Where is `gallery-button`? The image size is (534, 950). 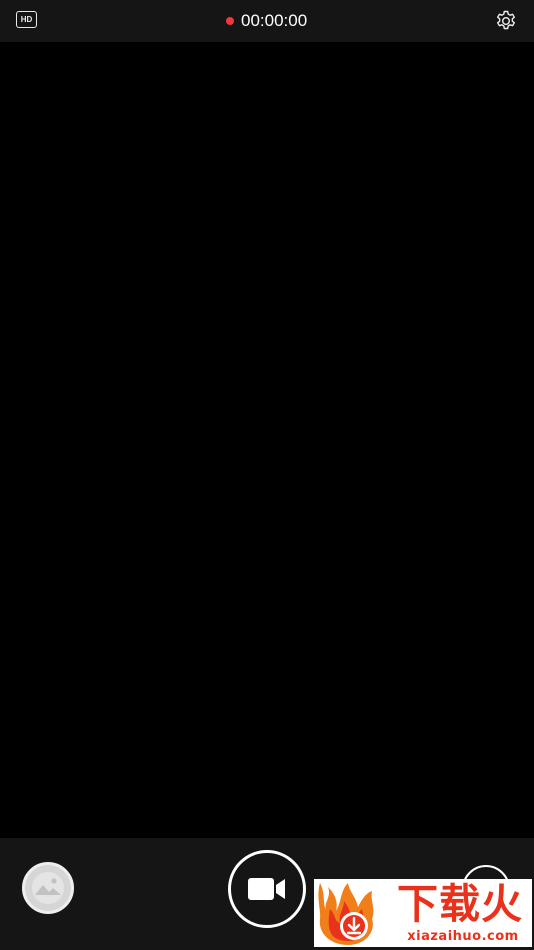 gallery-button is located at coordinates (48, 888).